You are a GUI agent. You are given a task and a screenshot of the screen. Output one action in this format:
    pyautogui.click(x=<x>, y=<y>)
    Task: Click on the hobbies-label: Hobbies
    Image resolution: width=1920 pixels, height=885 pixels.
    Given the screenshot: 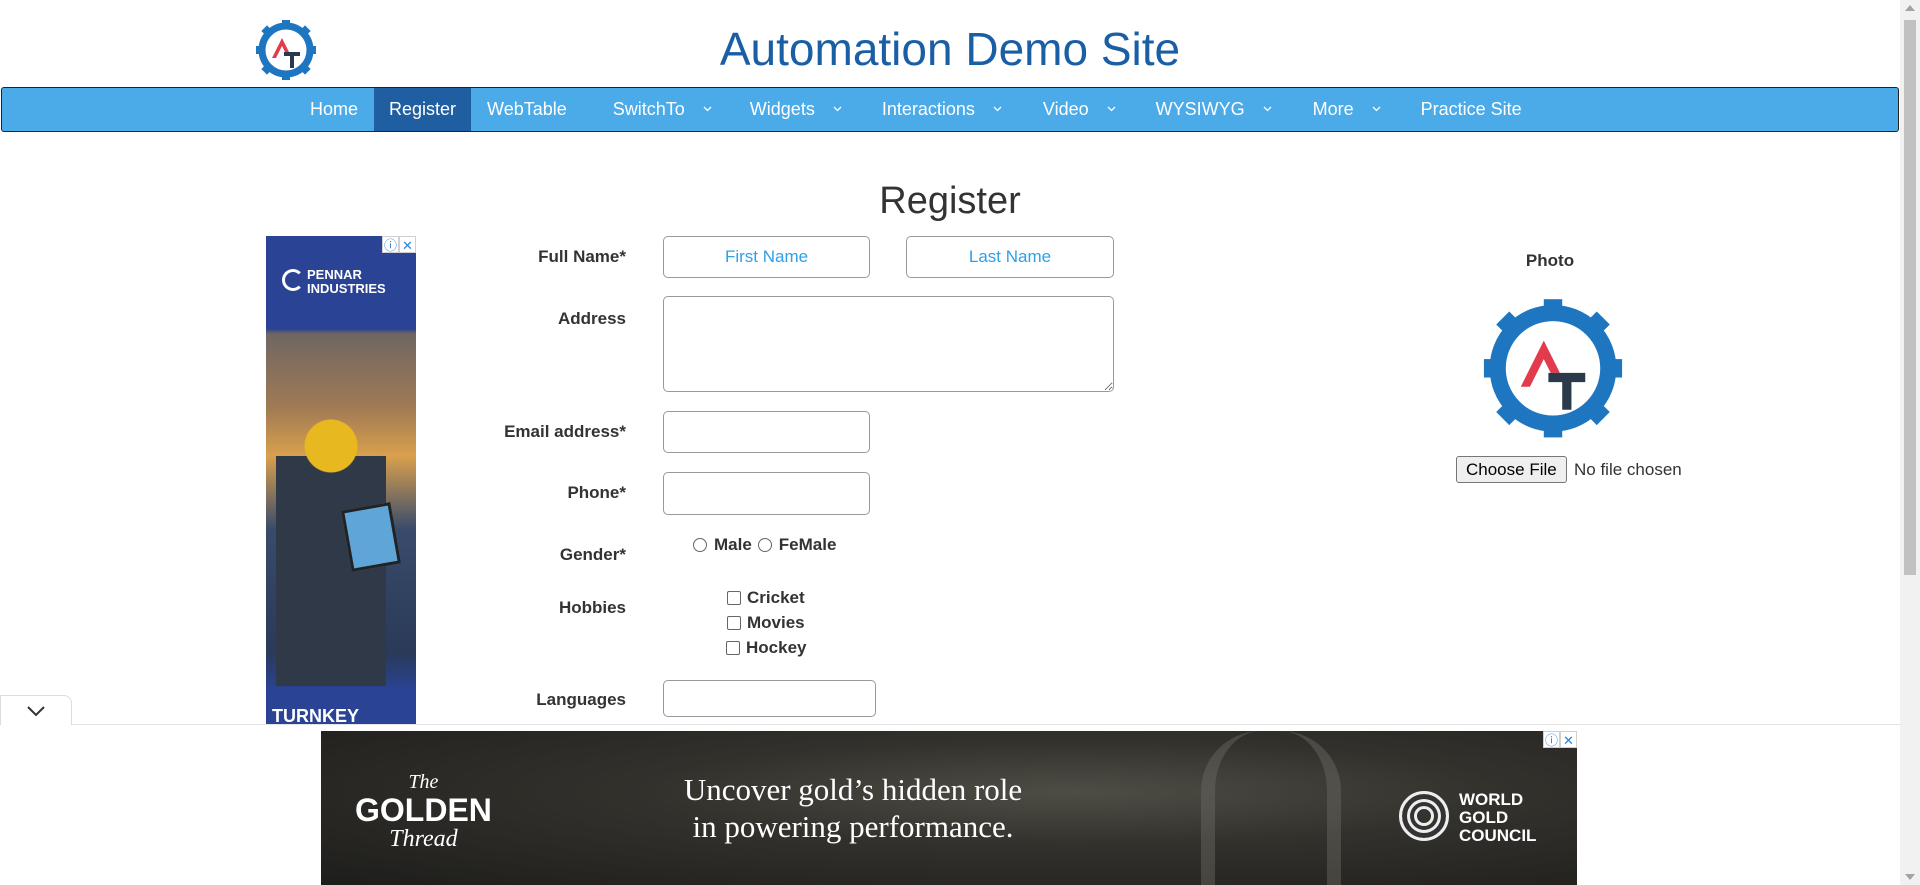 What is the action you would take?
    pyautogui.click(x=592, y=607)
    